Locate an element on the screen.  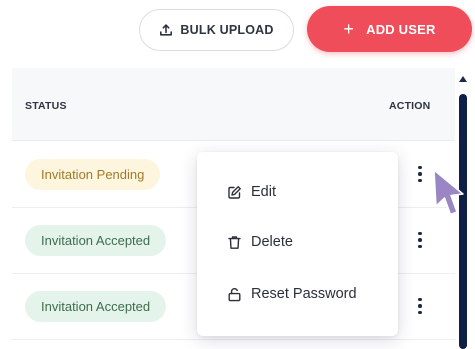
add-user-button: + ADD USER is located at coordinates (389, 29).